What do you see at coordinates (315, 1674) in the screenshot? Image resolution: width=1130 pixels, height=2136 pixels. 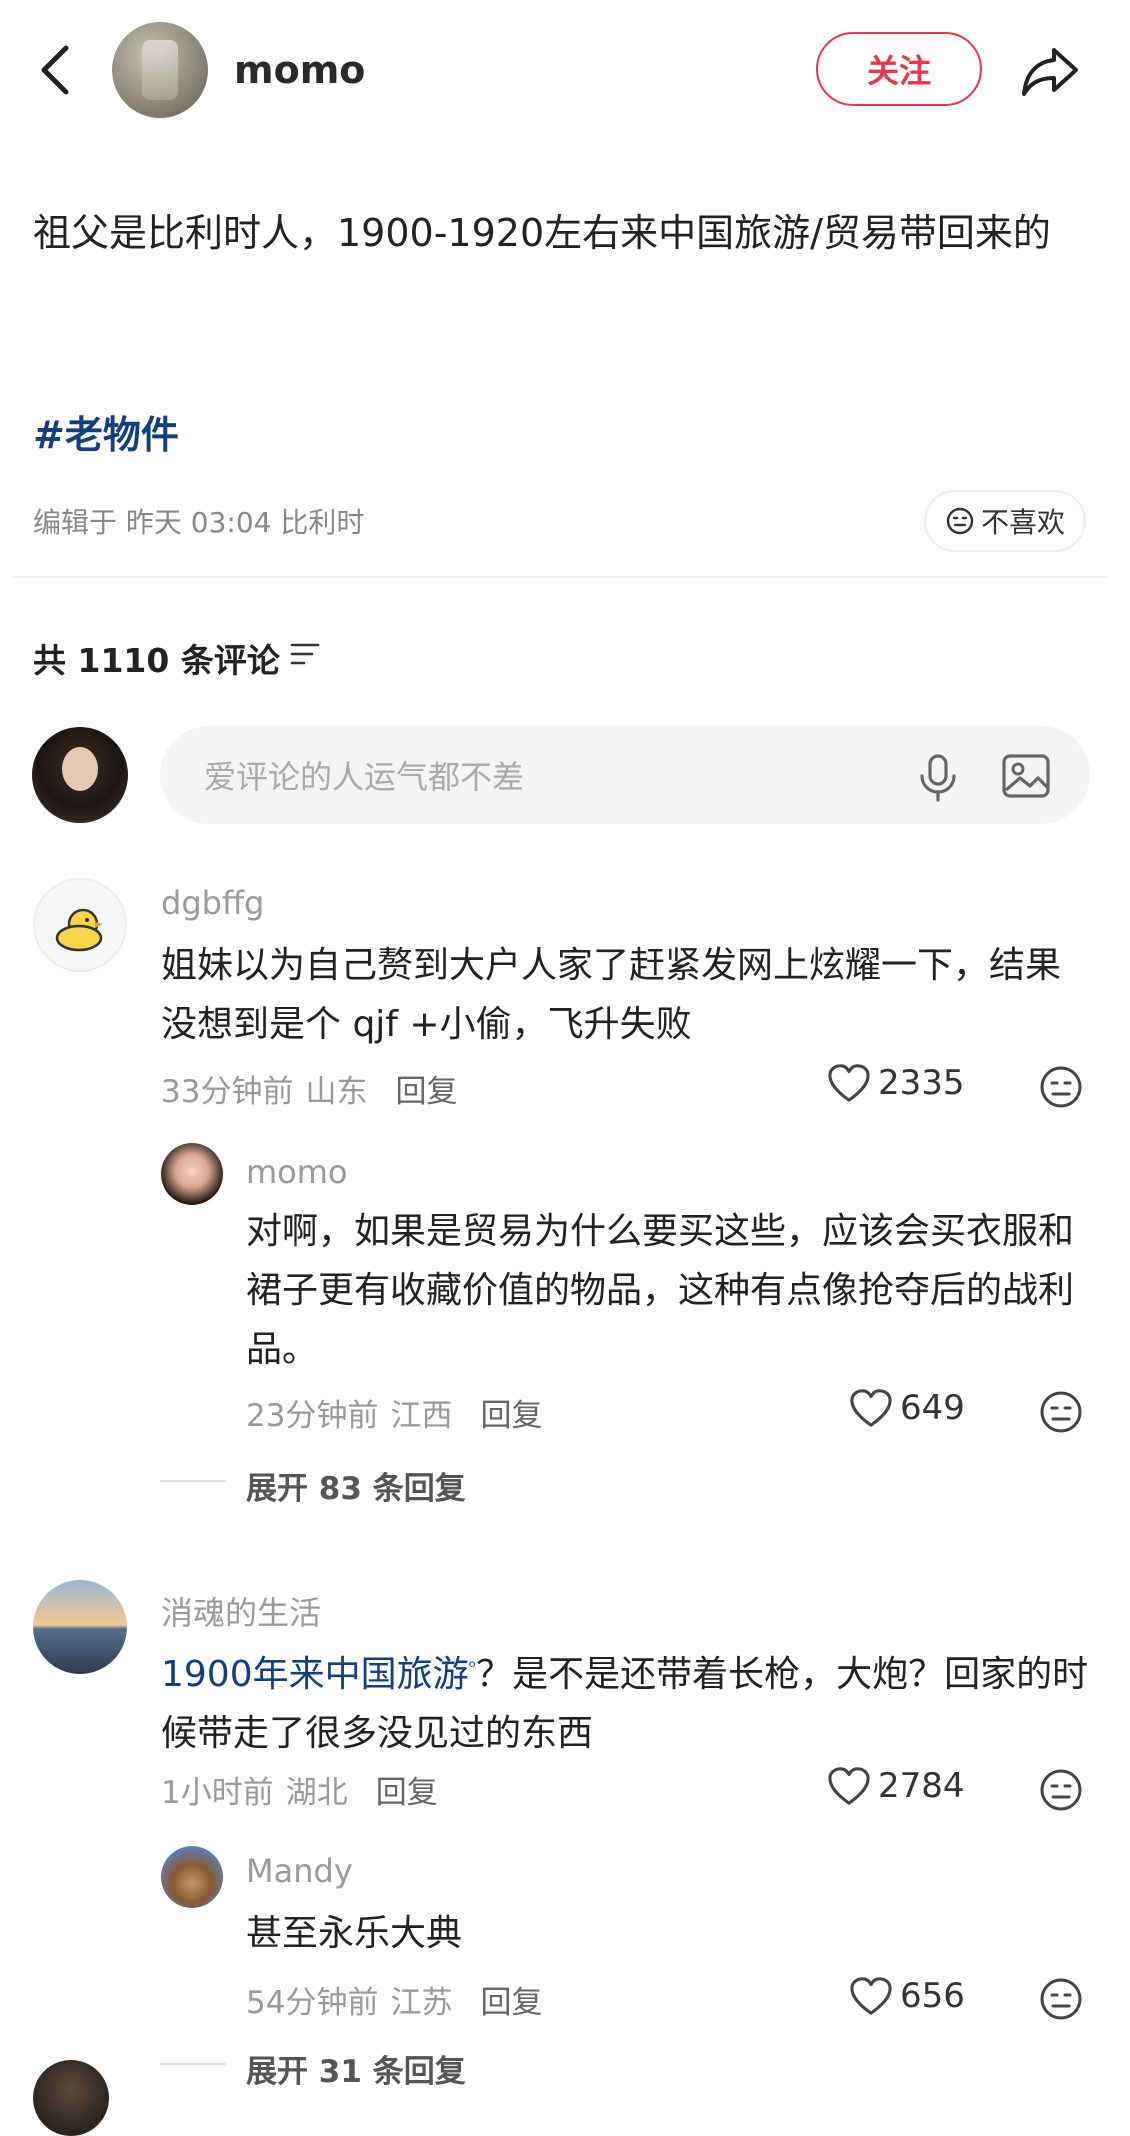 I see `search-link: 1900年来中国旅游` at bounding box center [315, 1674].